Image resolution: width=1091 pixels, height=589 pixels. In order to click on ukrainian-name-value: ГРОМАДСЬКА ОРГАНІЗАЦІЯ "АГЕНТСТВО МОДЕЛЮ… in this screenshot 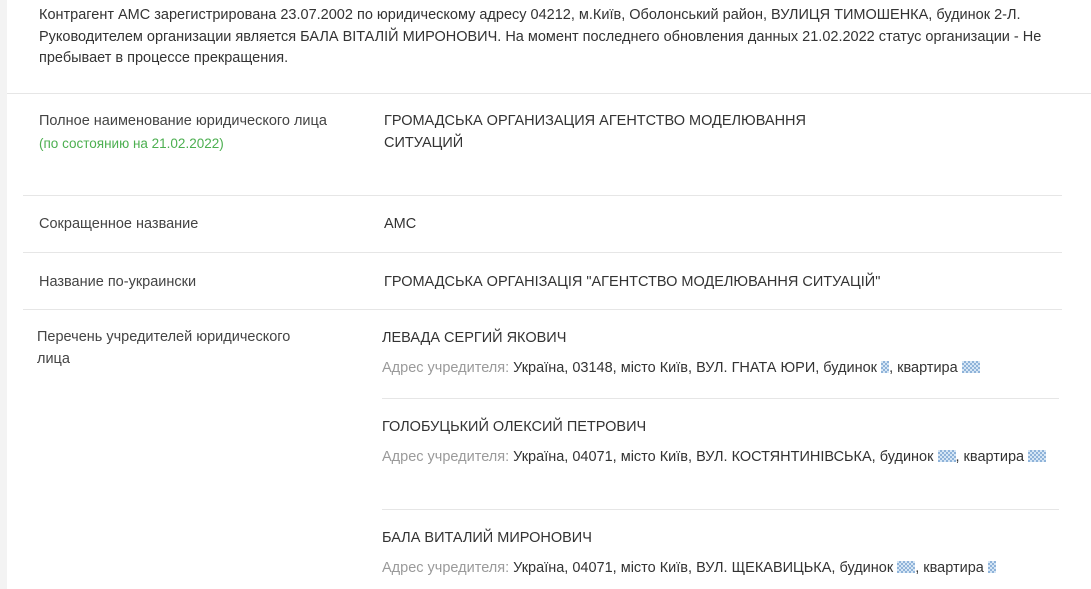, I will do `click(632, 282)`.